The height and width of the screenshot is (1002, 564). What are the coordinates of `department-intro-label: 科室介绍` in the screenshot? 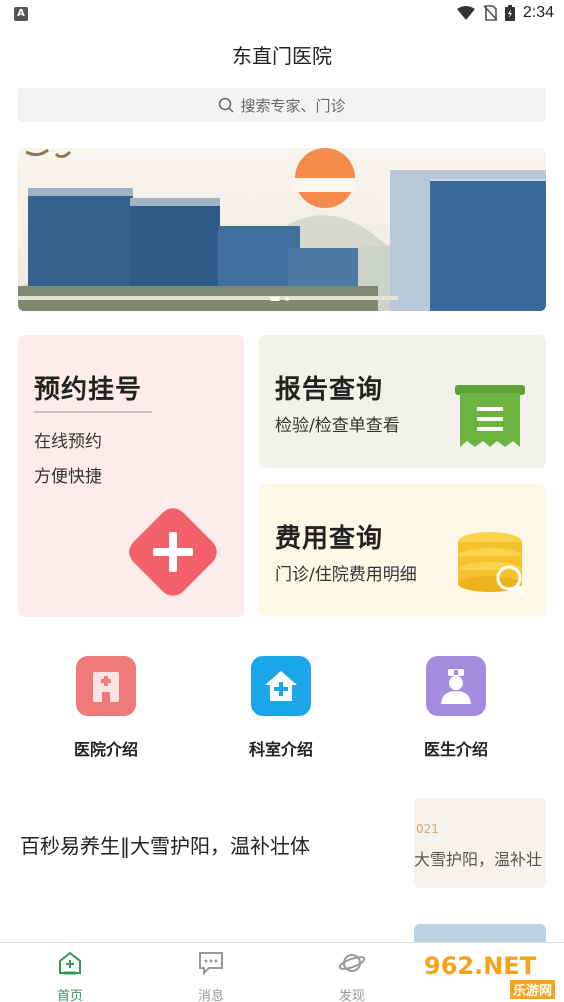 It's located at (280, 749).